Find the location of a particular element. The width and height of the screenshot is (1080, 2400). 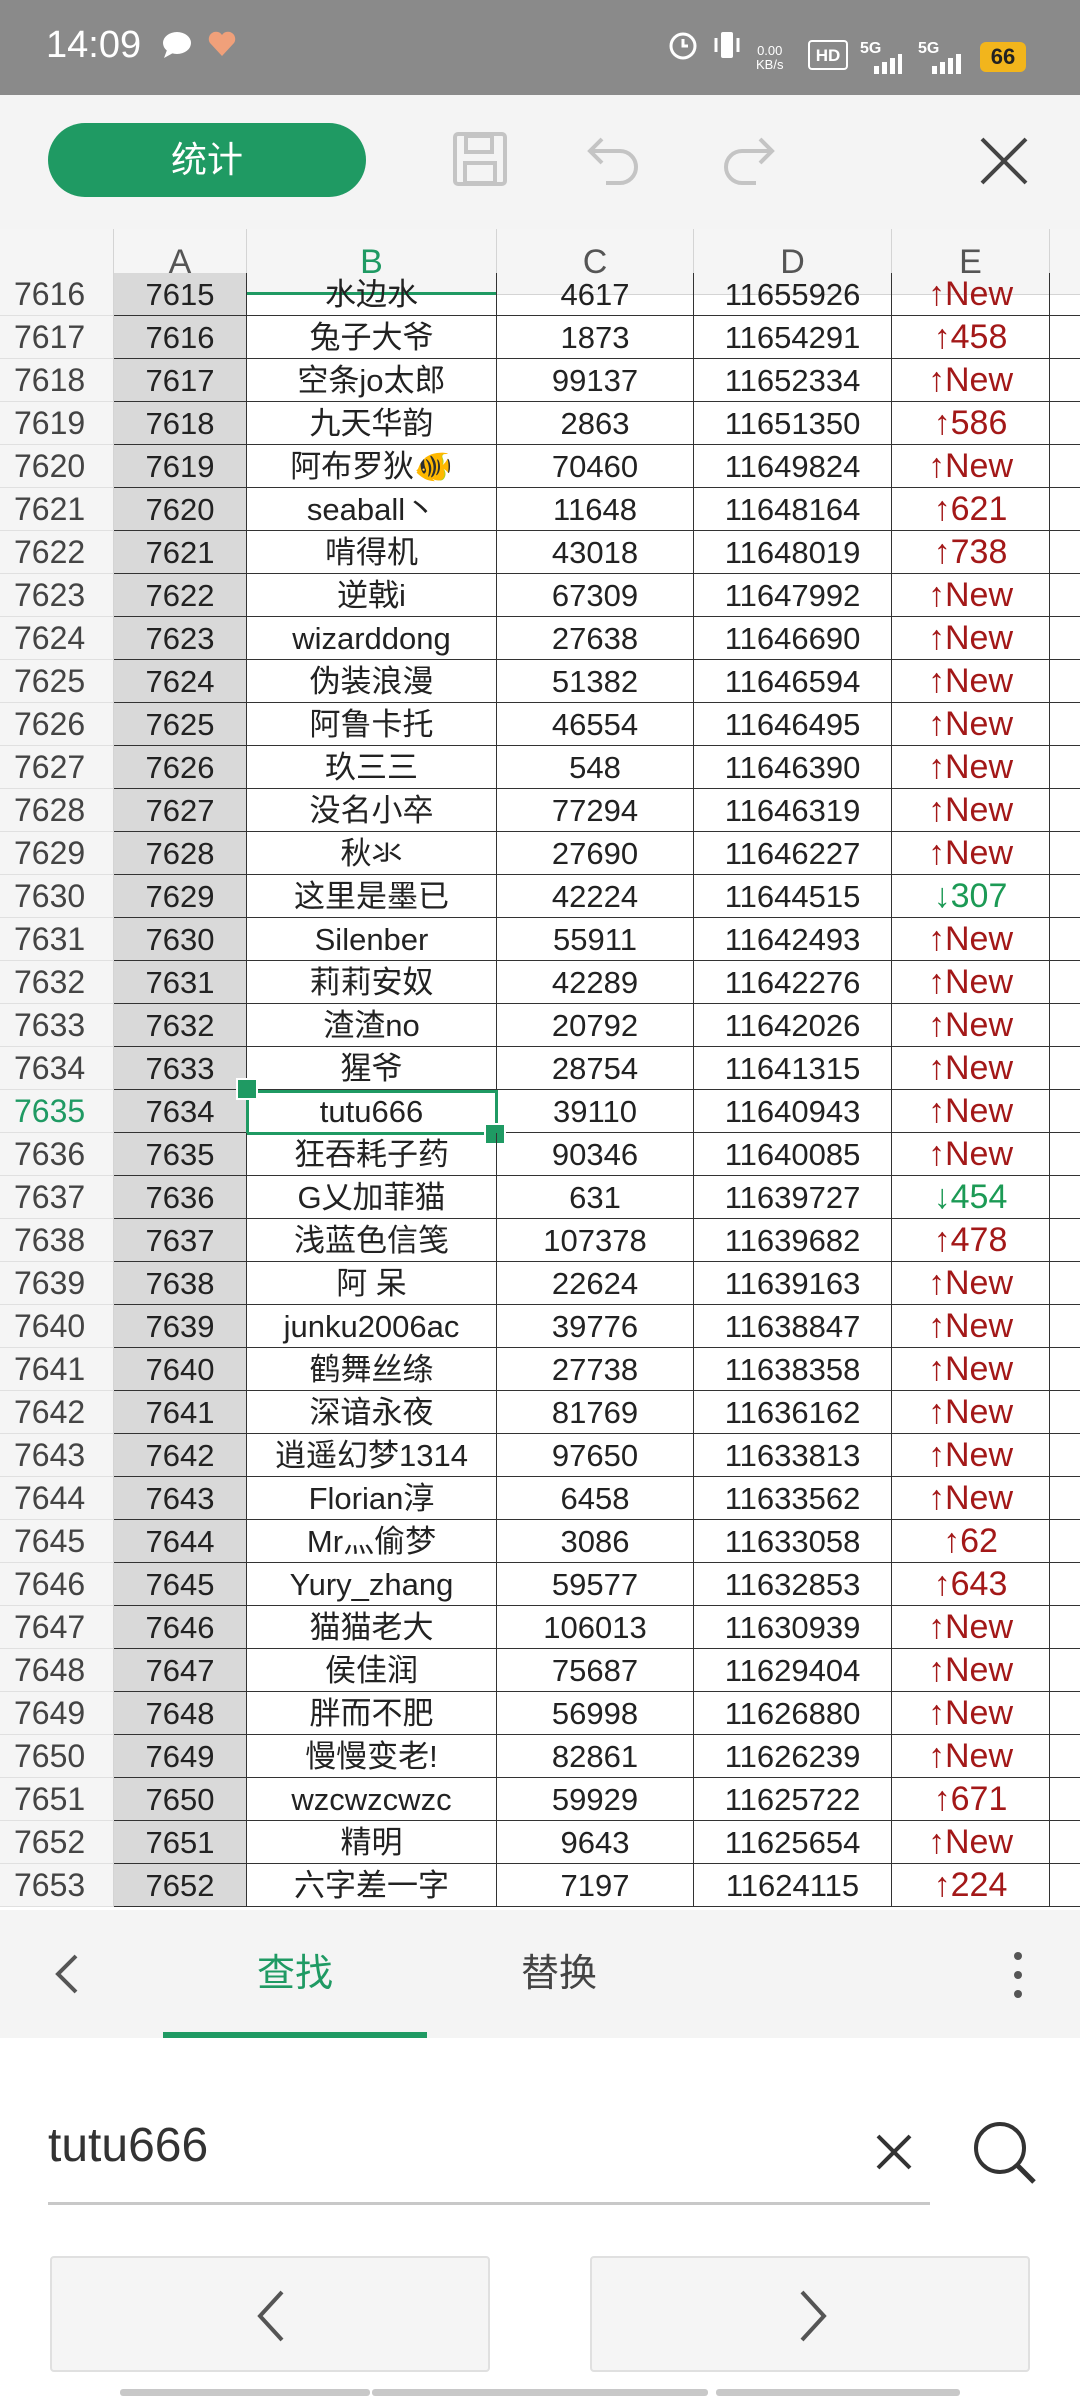

cell-value-d: 11633813 is located at coordinates (793, 1455).